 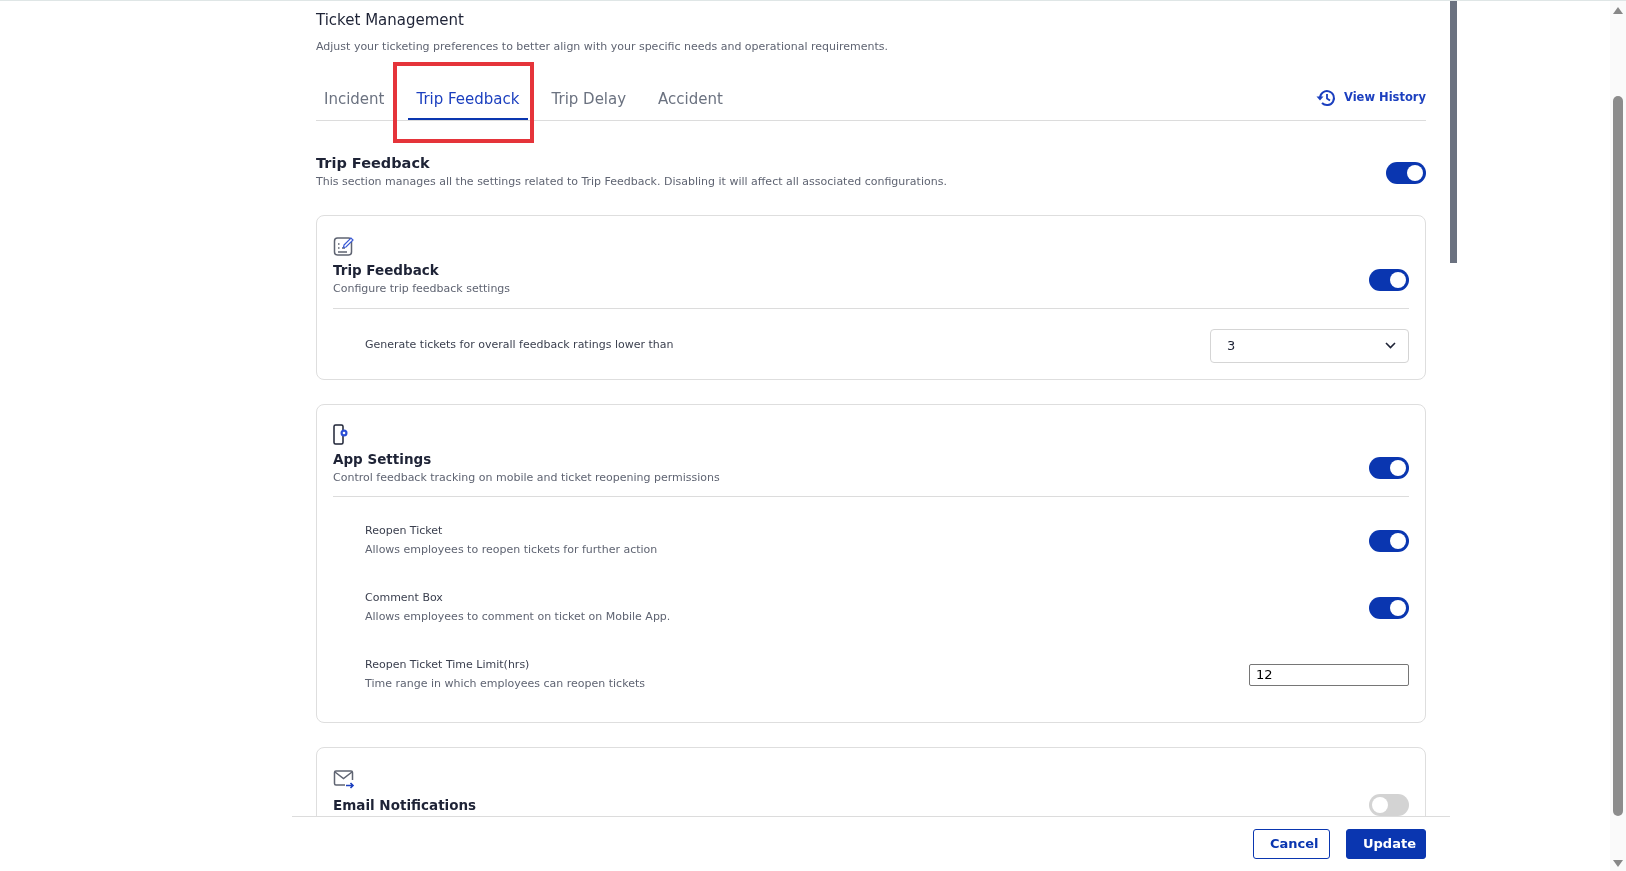 What do you see at coordinates (589, 99) in the screenshot?
I see `tab: Trip Delay` at bounding box center [589, 99].